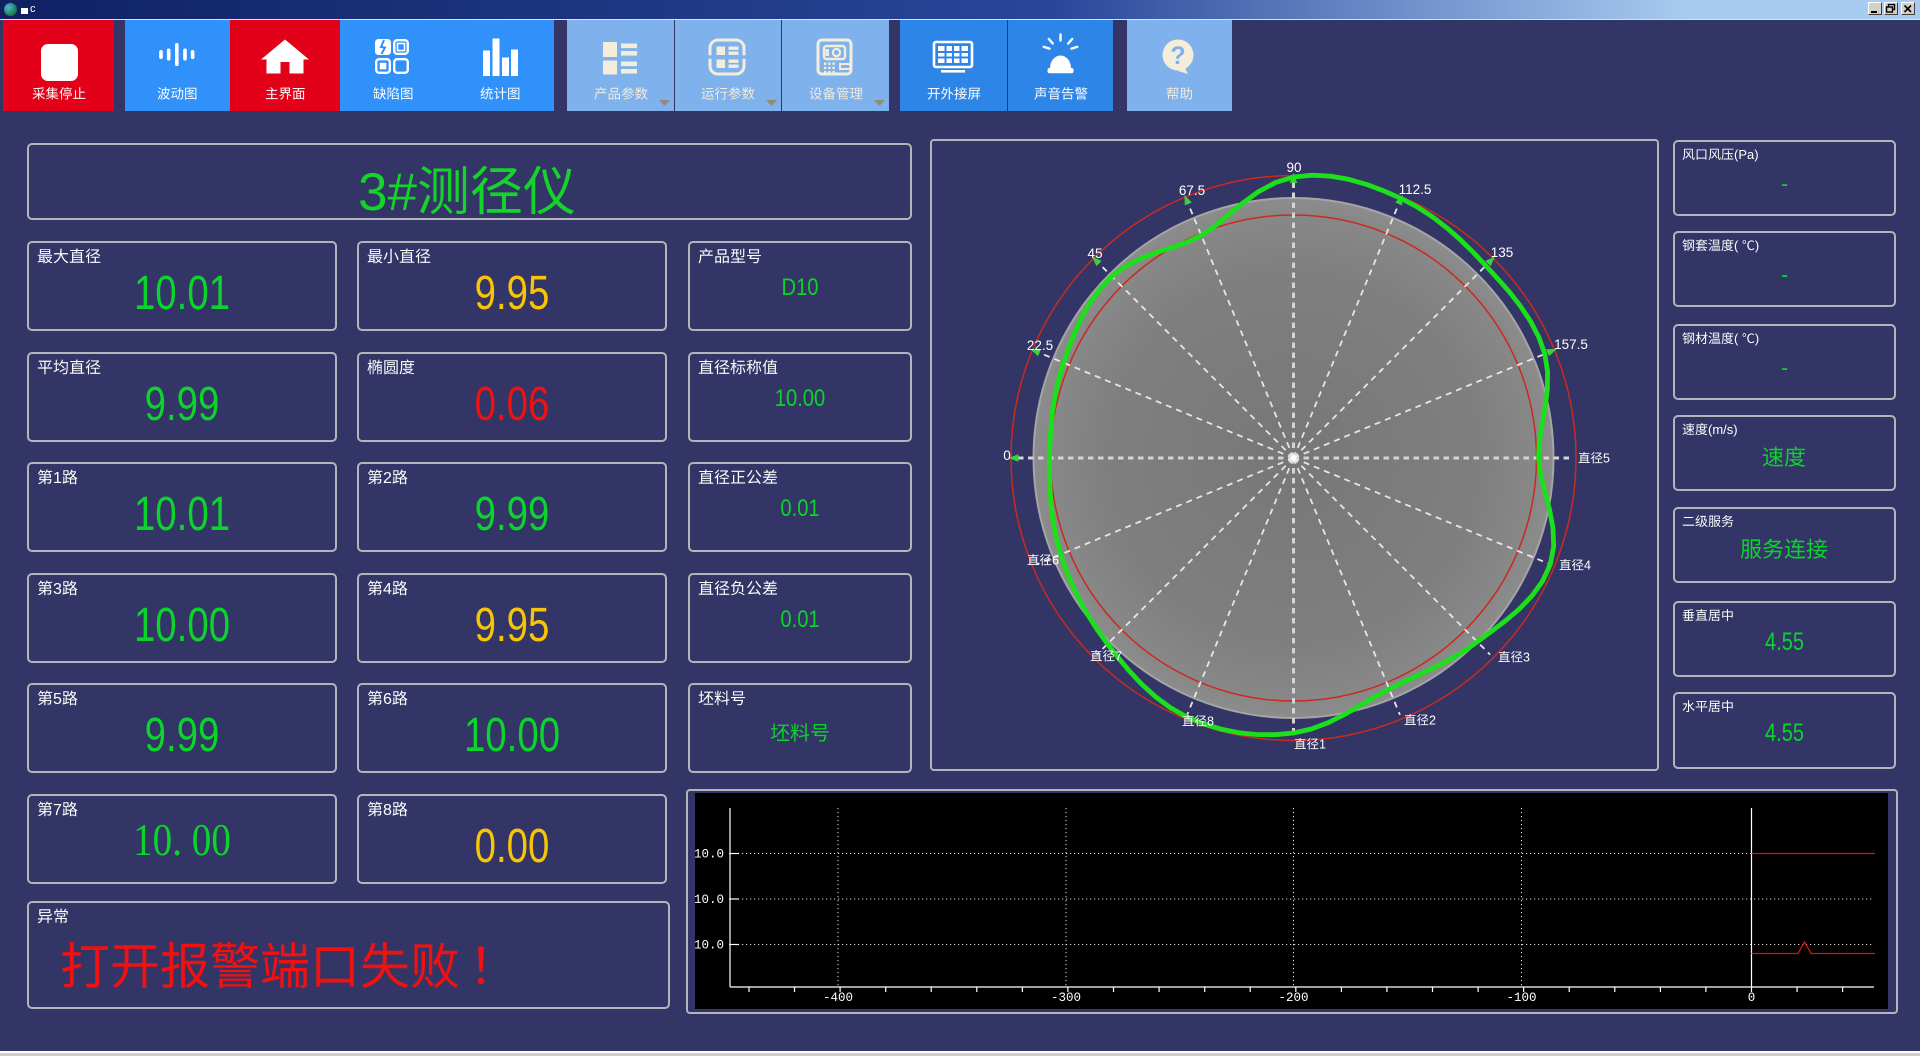  Describe the element at coordinates (1746, 154) in the screenshot. I see `svg-text: (Pa)` at that location.